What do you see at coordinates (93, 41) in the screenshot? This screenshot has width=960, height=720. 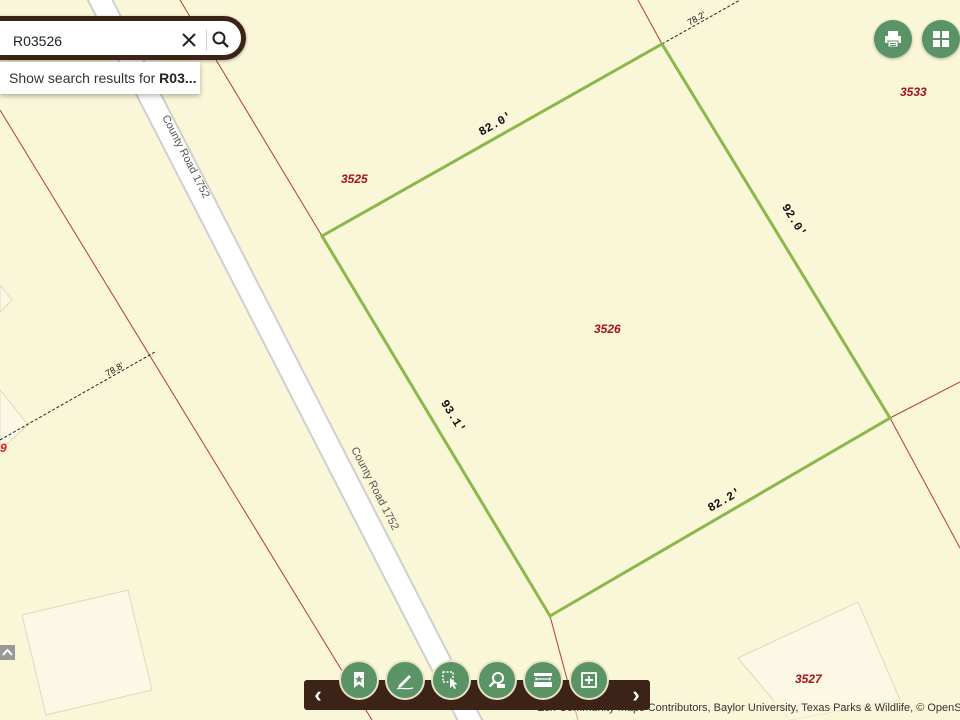 I see `search-input` at bounding box center [93, 41].